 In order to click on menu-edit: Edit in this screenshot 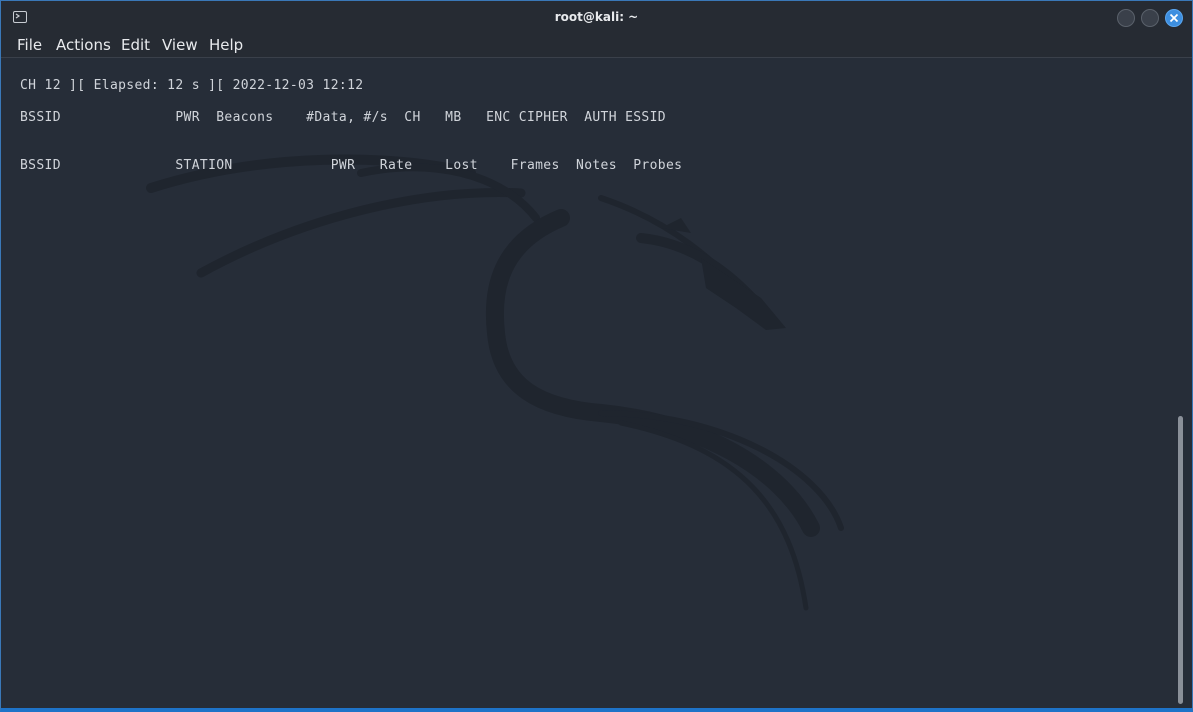, I will do `click(135, 45)`.